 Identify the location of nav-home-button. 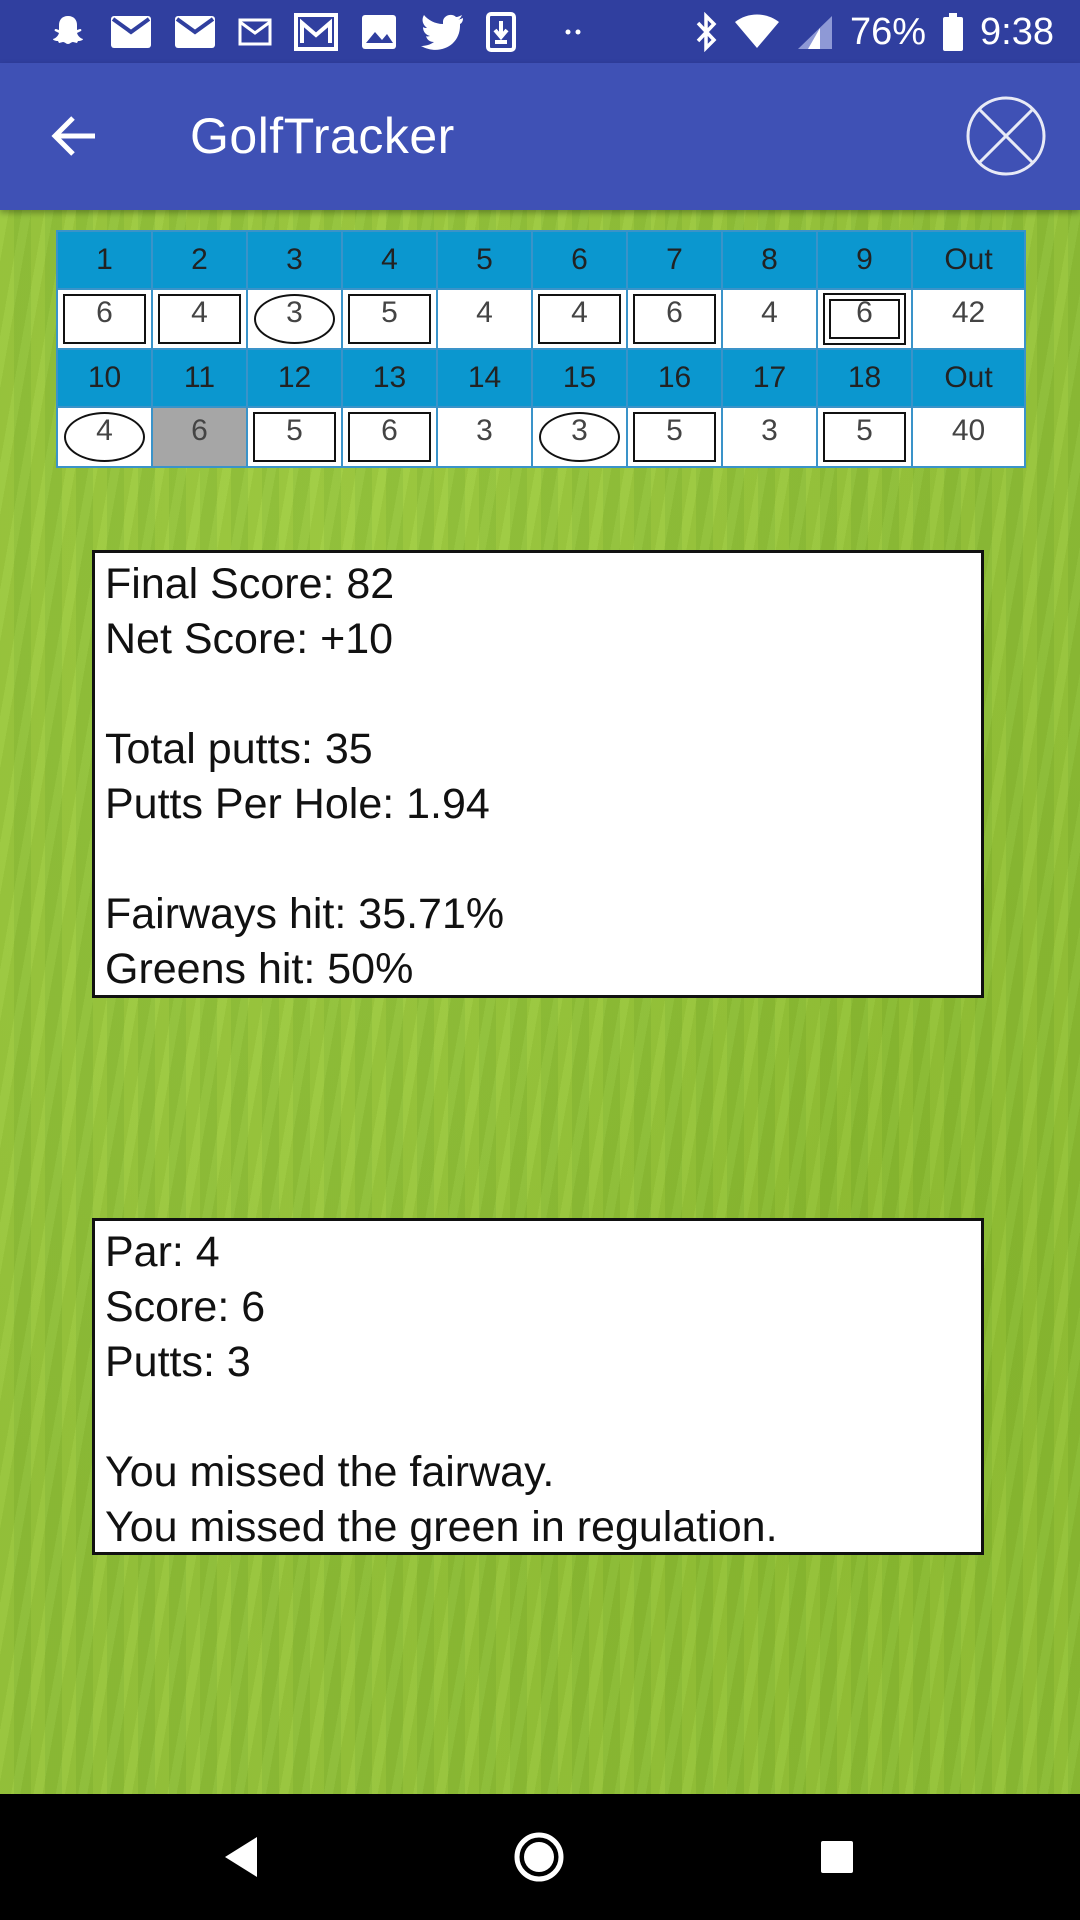
(539, 1857).